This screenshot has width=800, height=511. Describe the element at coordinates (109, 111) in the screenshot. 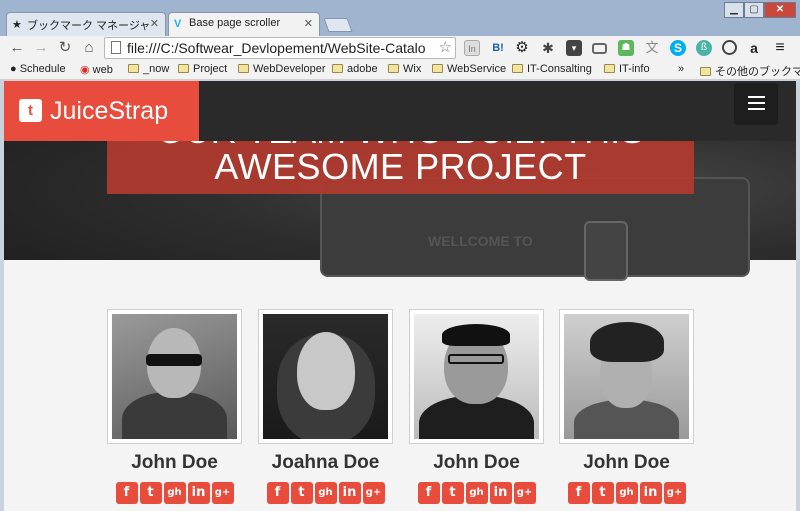

I see `brand-name: JuiceStrap` at that location.